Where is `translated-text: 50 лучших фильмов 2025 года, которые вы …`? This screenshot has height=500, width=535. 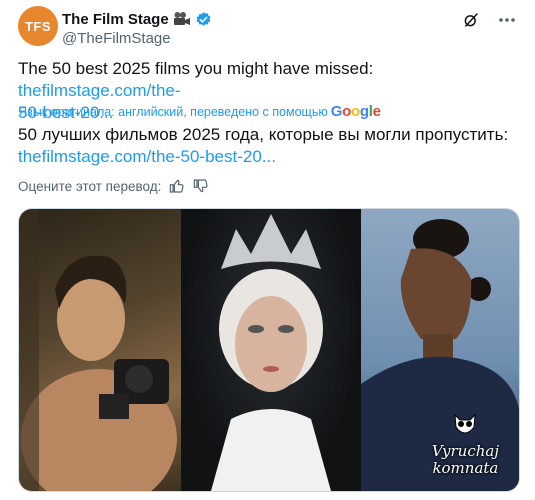 translated-text: 50 лучших фильмов 2025 года, которые вы … is located at coordinates (268, 146).